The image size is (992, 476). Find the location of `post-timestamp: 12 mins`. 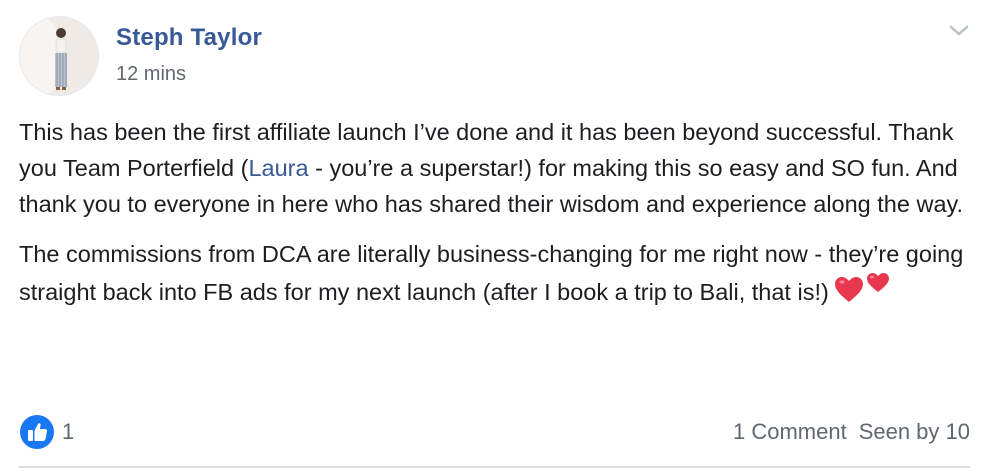

post-timestamp: 12 mins is located at coordinates (151, 74).